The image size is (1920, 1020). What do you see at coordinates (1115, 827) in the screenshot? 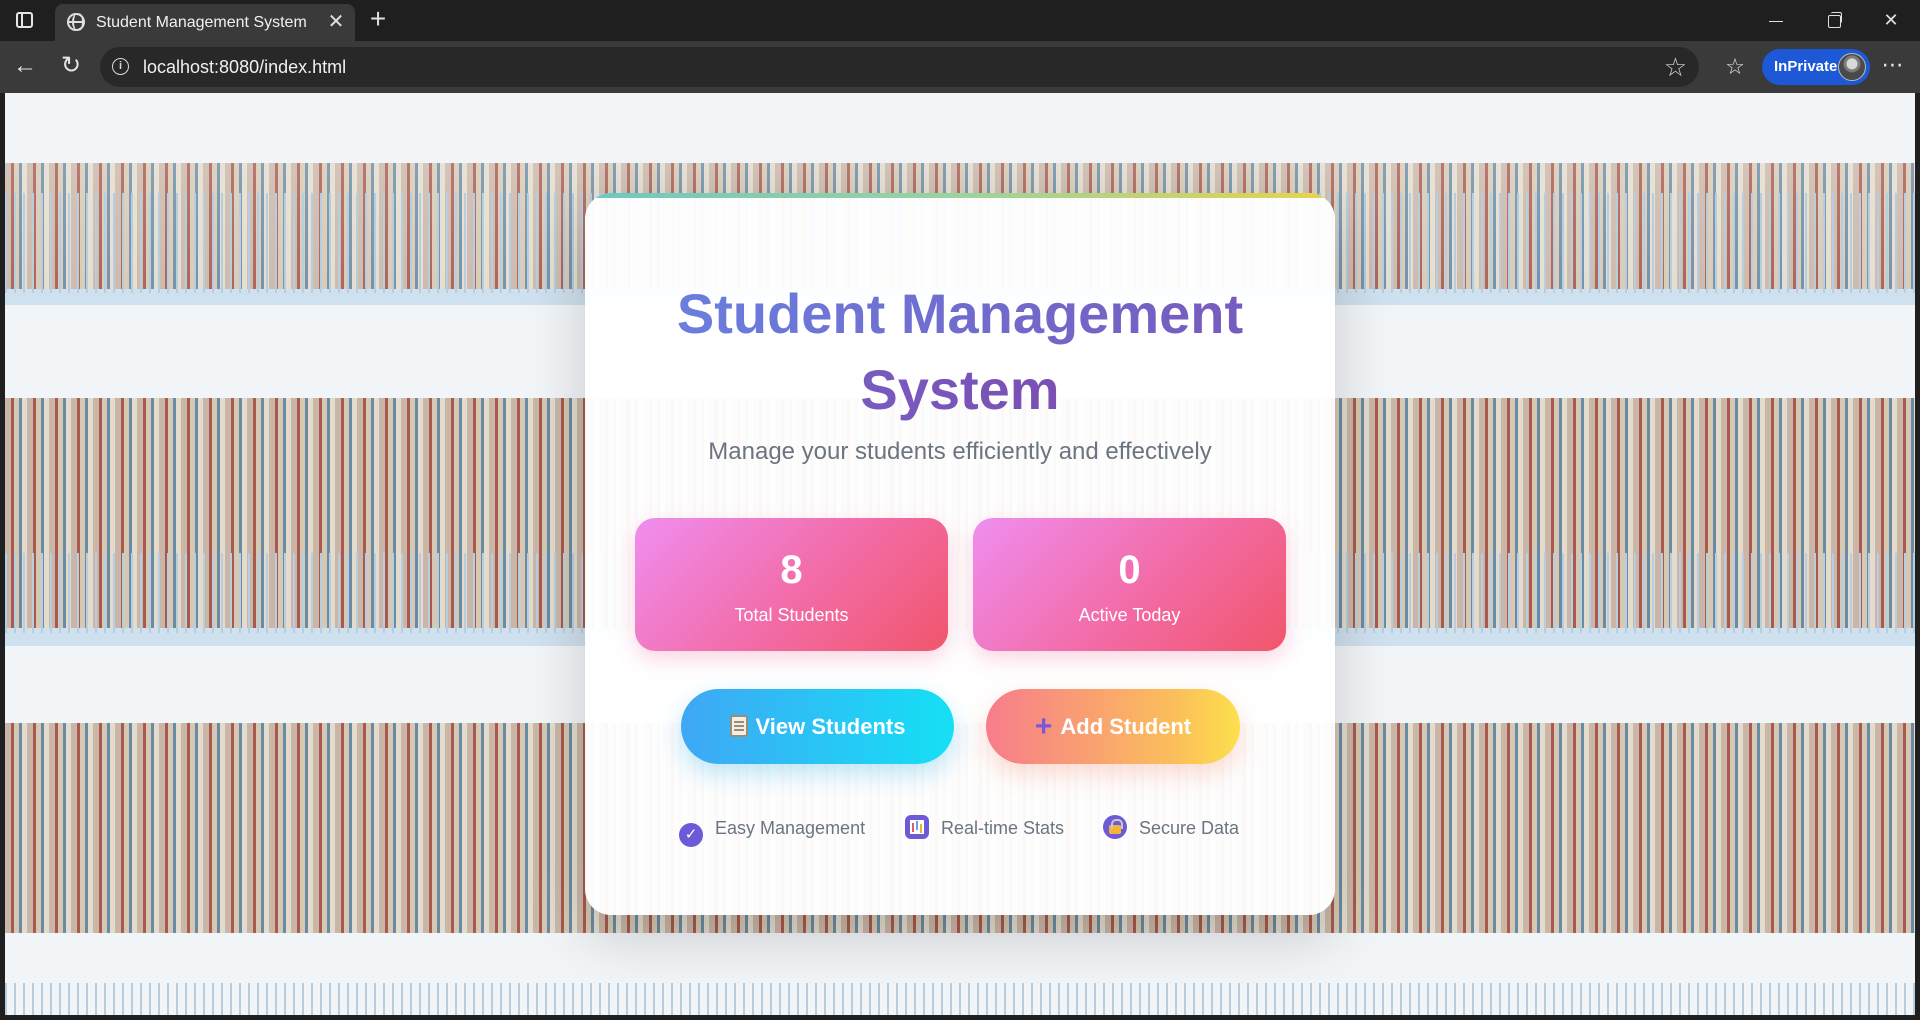
I see `lock-icon` at bounding box center [1115, 827].